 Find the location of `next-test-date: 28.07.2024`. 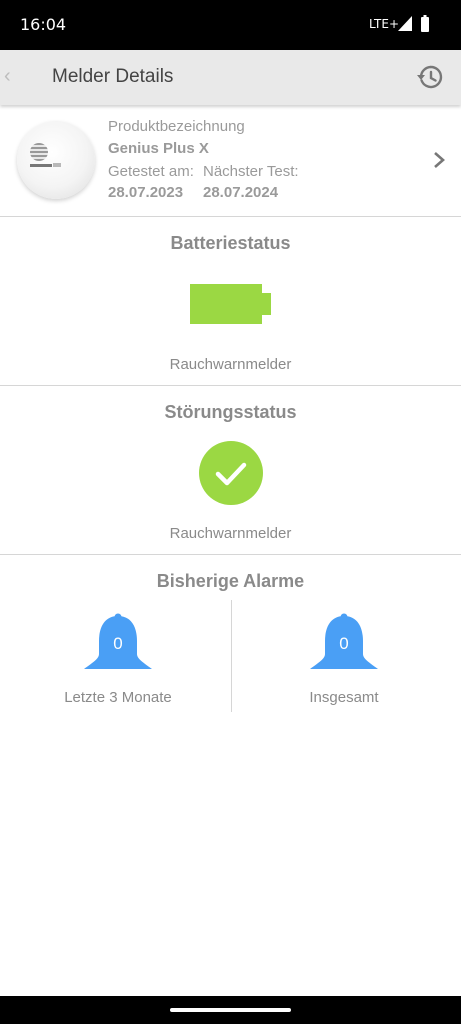

next-test-date: 28.07.2024 is located at coordinates (241, 192).